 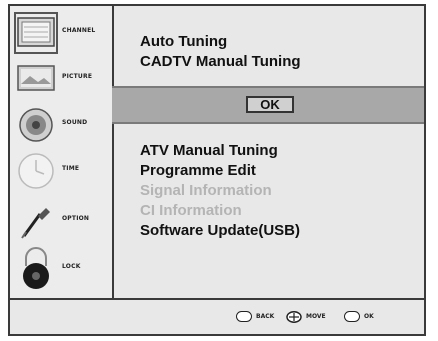 What do you see at coordinates (60, 125) in the screenshot?
I see `sidebar-item-sound: SOUND` at bounding box center [60, 125].